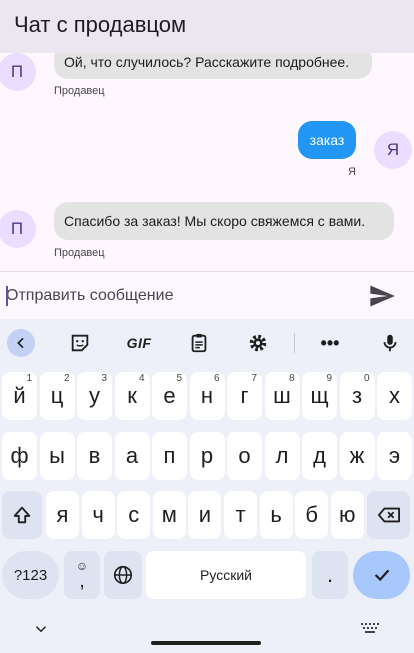 This screenshot has height=653, width=414. I want to click on key-label: с, so click(134, 514).